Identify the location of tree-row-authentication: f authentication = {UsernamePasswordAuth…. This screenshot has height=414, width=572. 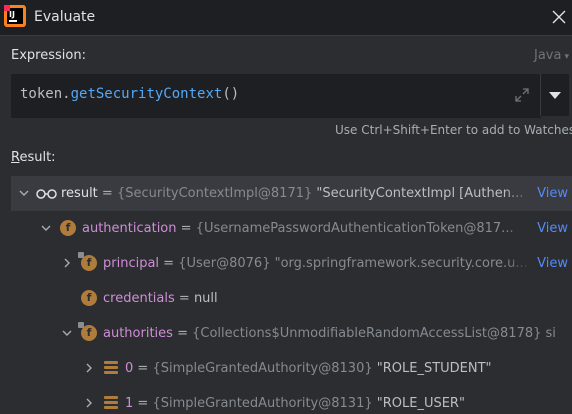
(291, 228).